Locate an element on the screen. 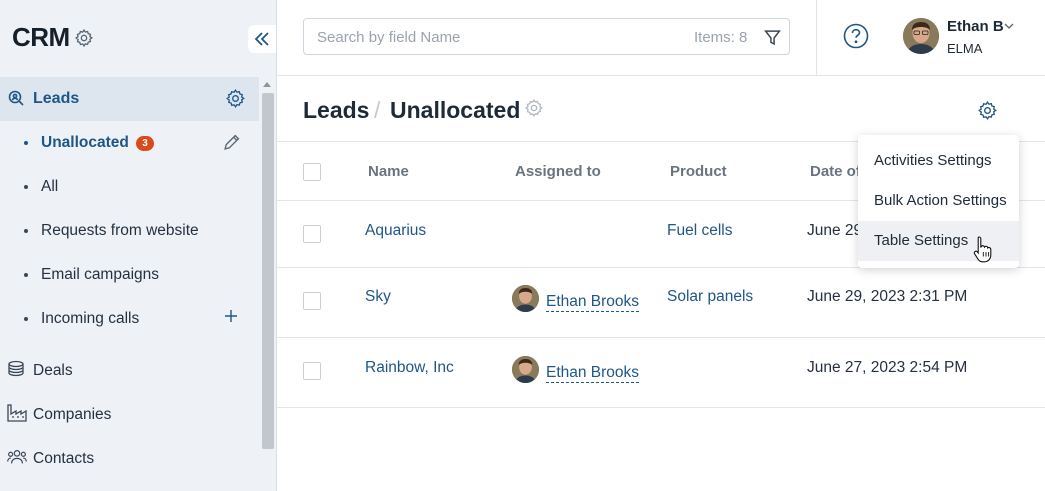 The height and width of the screenshot is (491, 1045). sidebar-item-unallocated: Unallocated 3 is located at coordinates (129, 143).